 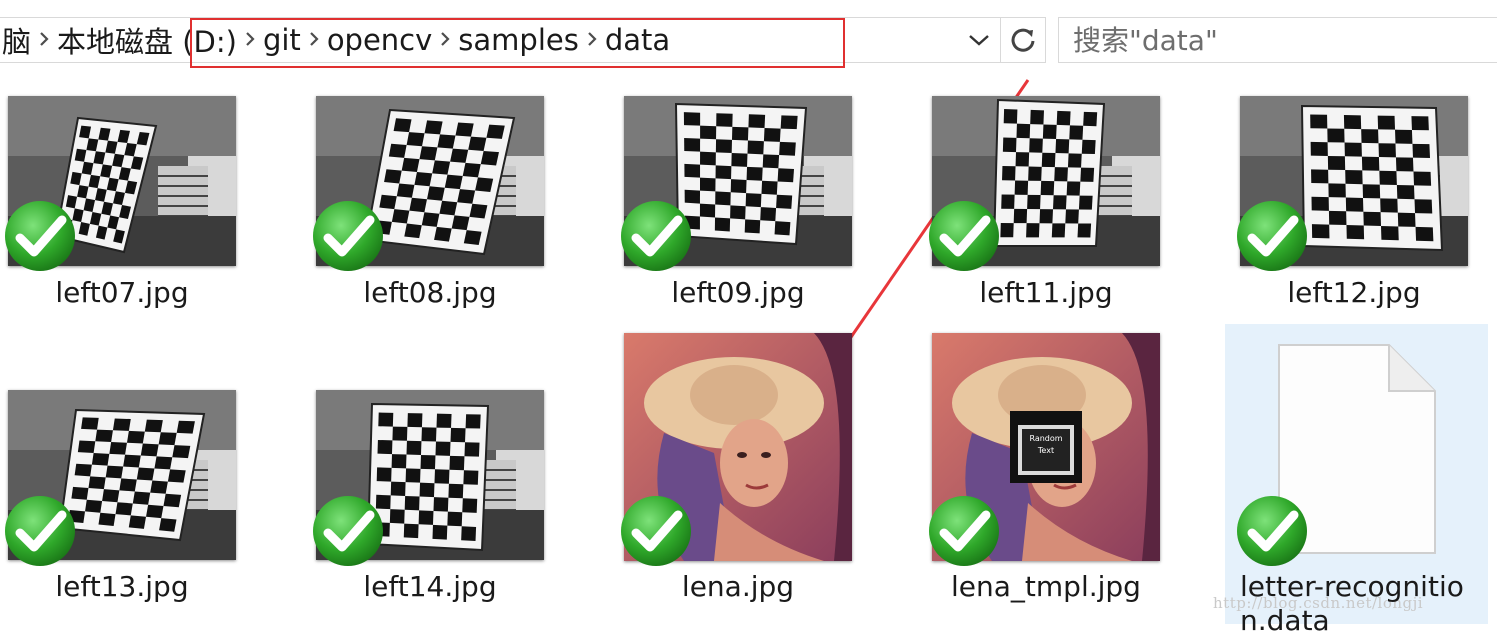 I want to click on breadcrumb: 脑 本地磁盘 (D:) git opencv samples data, so click(x=336, y=40).